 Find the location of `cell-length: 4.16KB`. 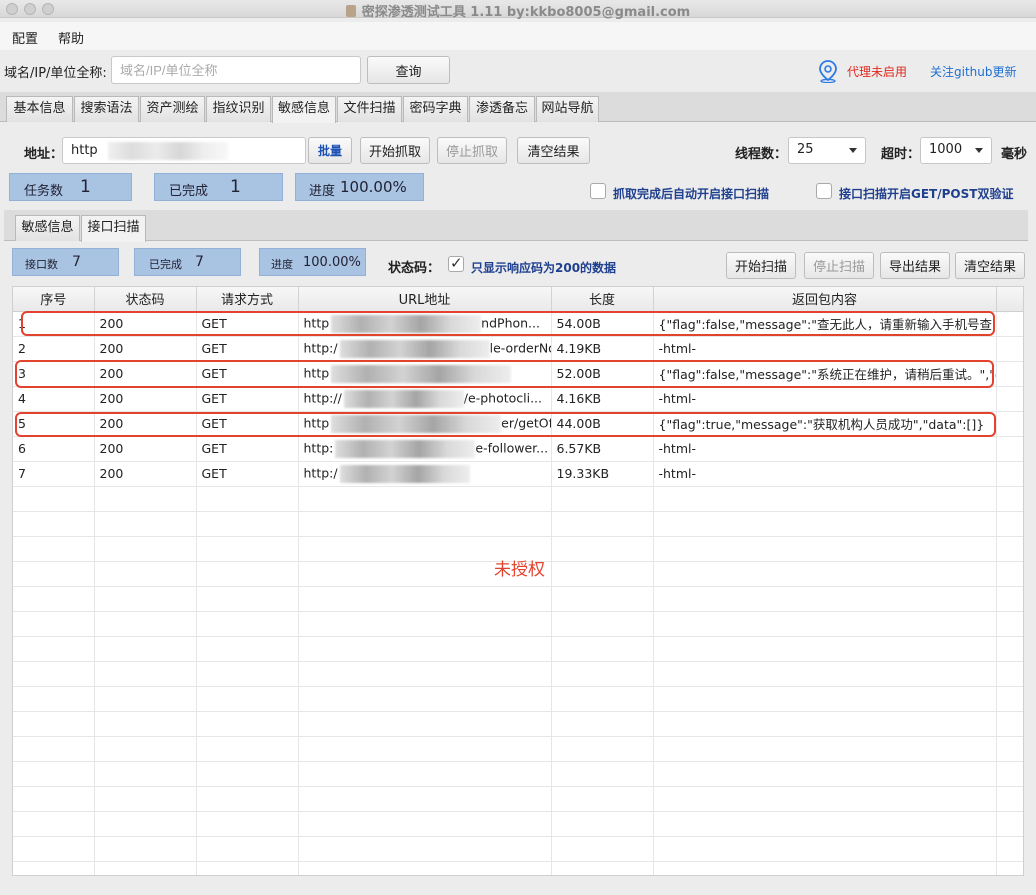

cell-length: 4.16KB is located at coordinates (602, 399).